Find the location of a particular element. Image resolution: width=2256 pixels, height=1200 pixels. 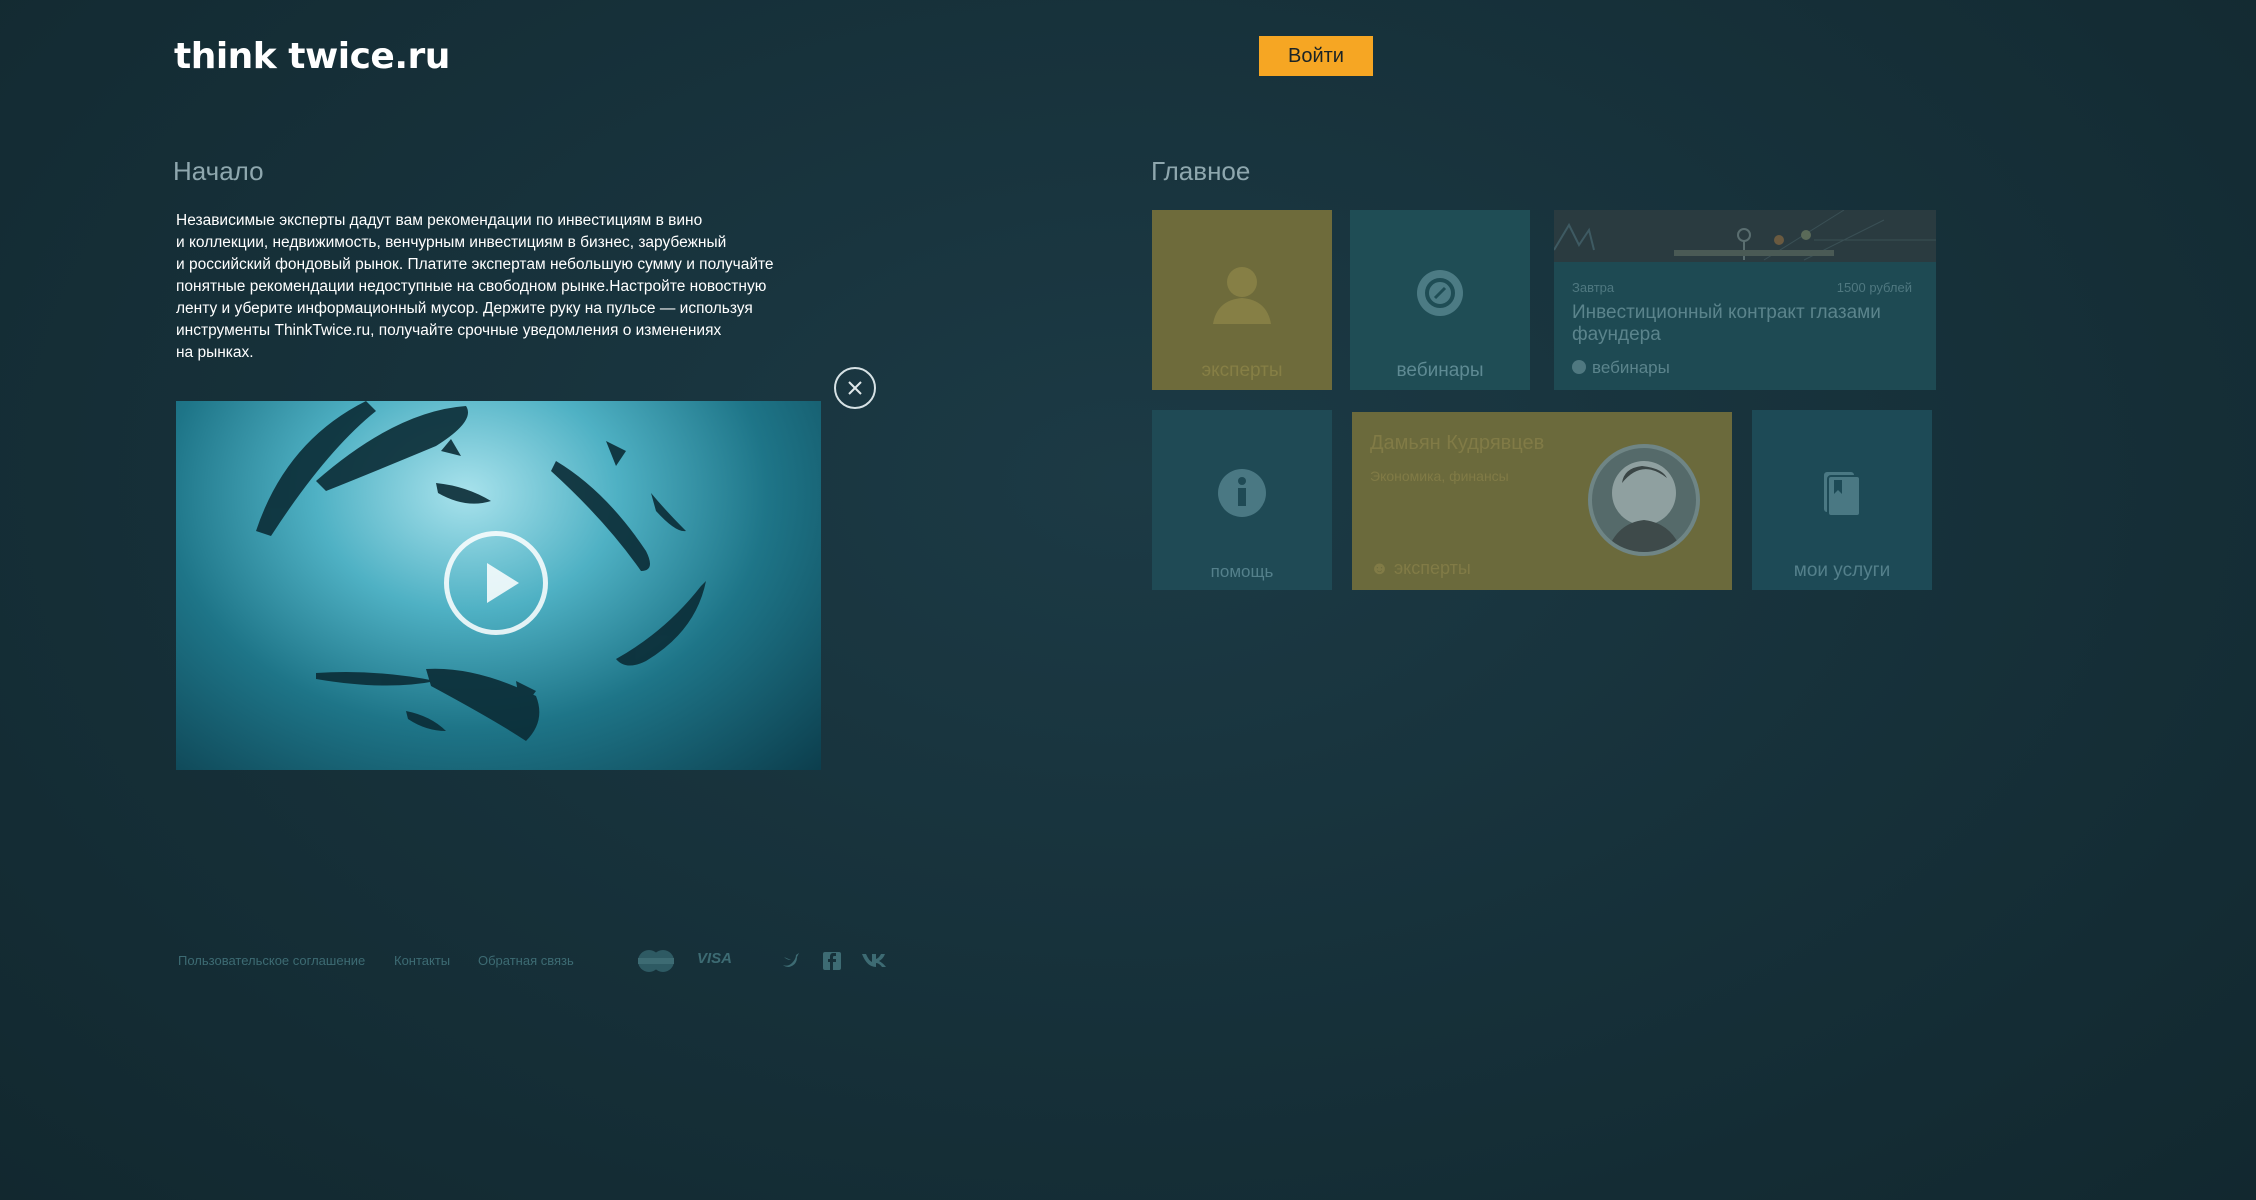

start-section-title: Начало is located at coordinates (218, 171).